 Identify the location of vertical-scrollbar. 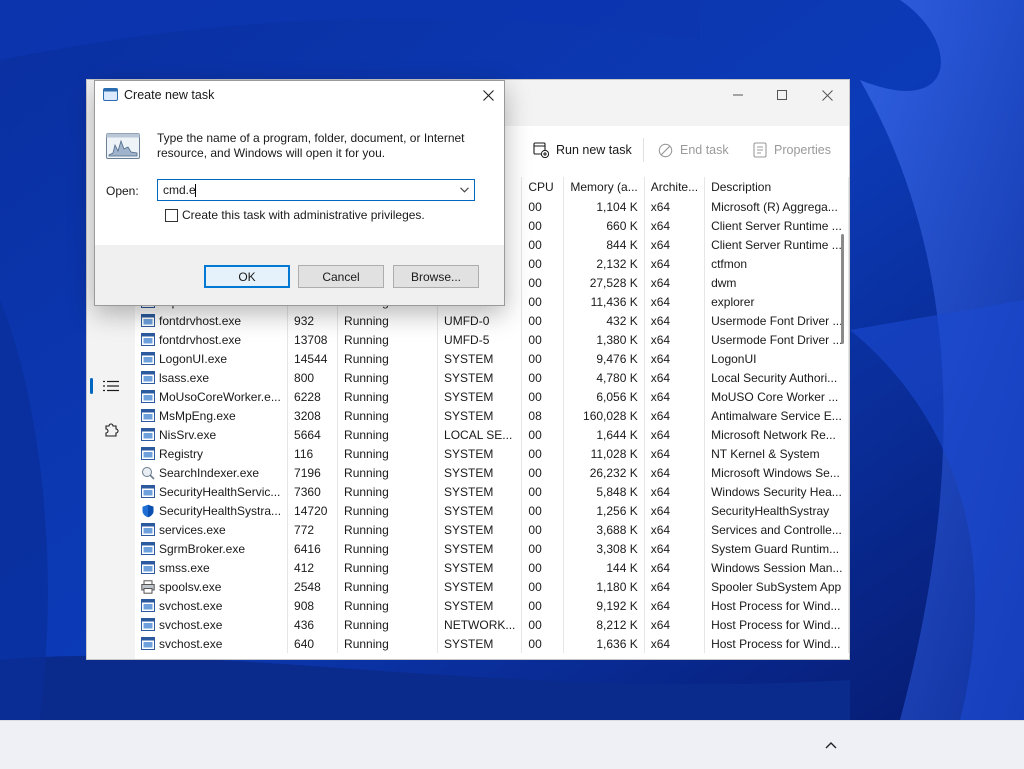
(842, 289).